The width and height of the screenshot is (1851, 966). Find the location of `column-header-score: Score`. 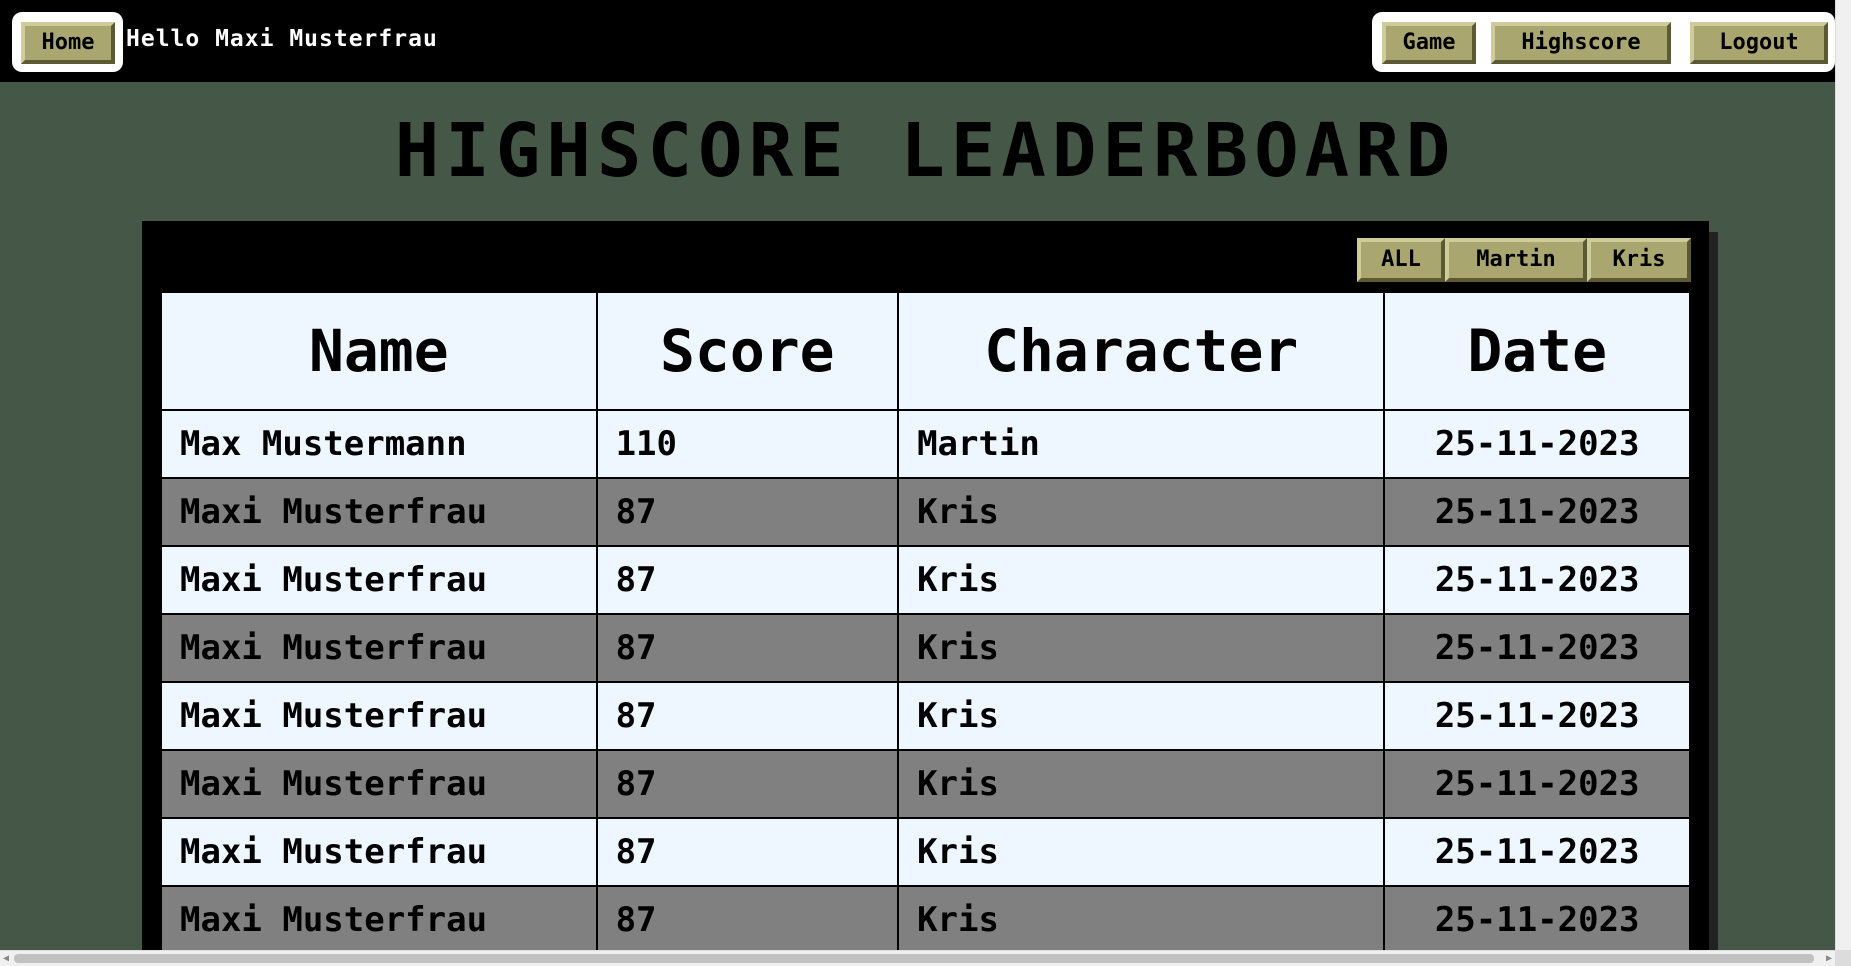

column-header-score: Score is located at coordinates (747, 351).